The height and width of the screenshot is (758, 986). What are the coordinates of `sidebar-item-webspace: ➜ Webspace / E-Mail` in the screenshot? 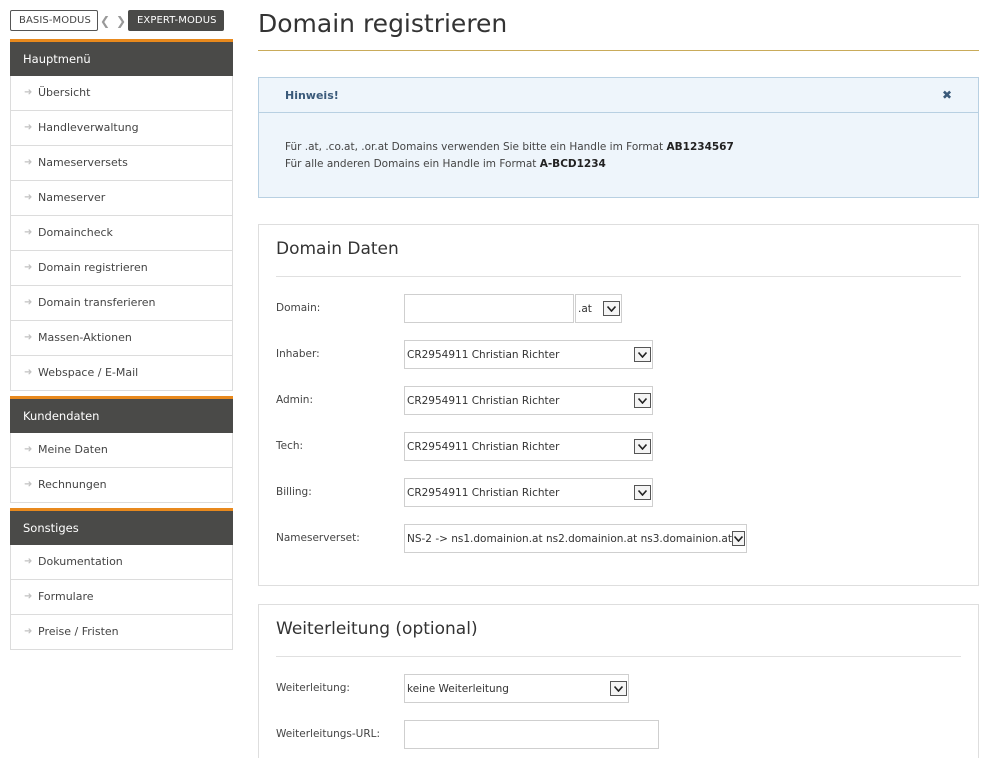 It's located at (121, 373).